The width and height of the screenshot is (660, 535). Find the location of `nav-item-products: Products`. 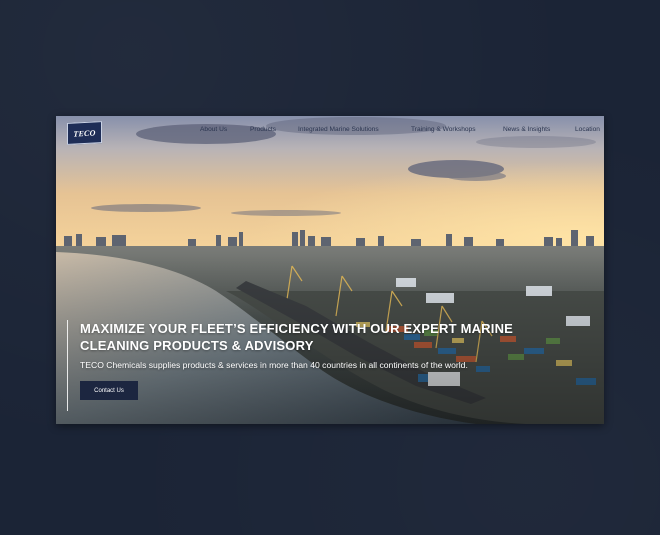

nav-item-products: Products is located at coordinates (263, 129).